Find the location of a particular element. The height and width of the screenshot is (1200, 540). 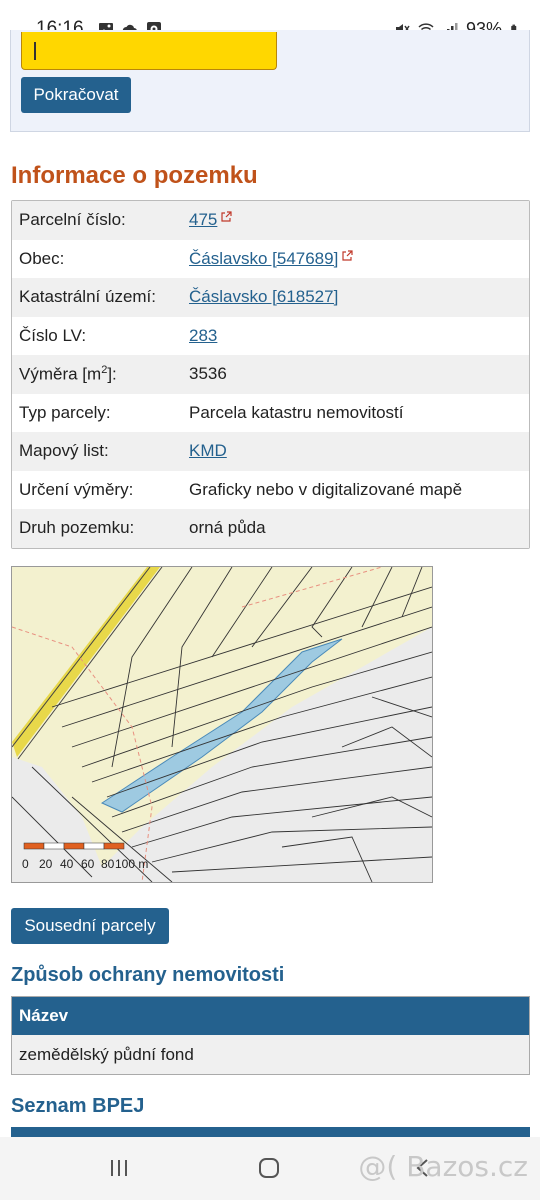

scale-label: 80 is located at coordinates (108, 864).